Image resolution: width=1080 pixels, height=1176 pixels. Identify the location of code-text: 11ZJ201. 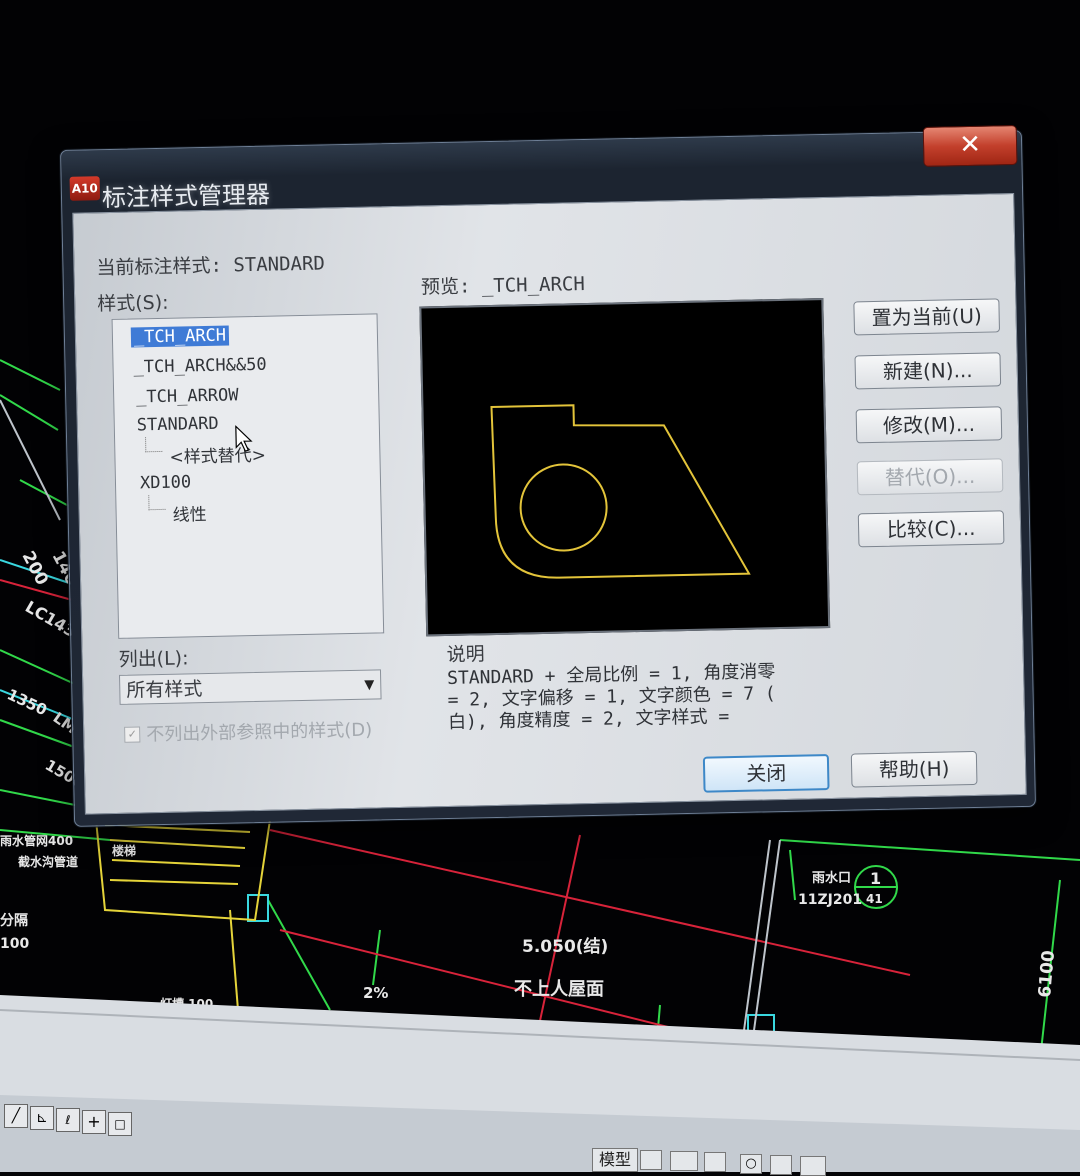
(830, 900).